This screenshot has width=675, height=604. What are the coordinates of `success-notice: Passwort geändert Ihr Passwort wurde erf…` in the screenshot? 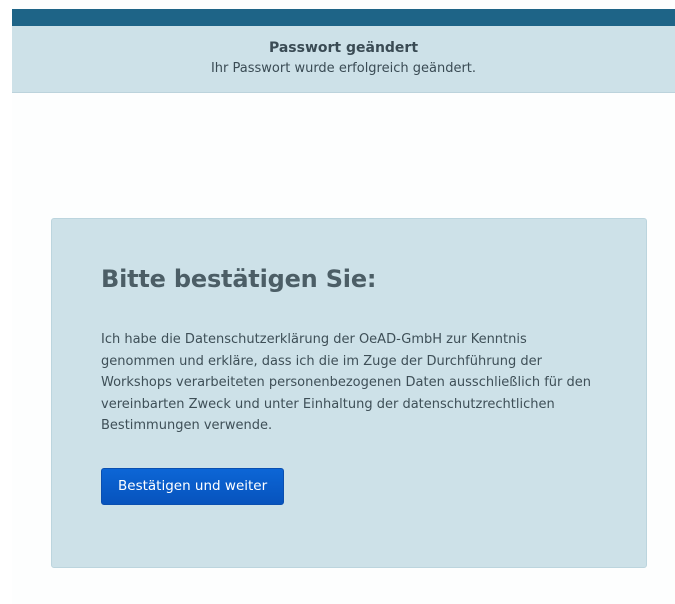 It's located at (343, 59).